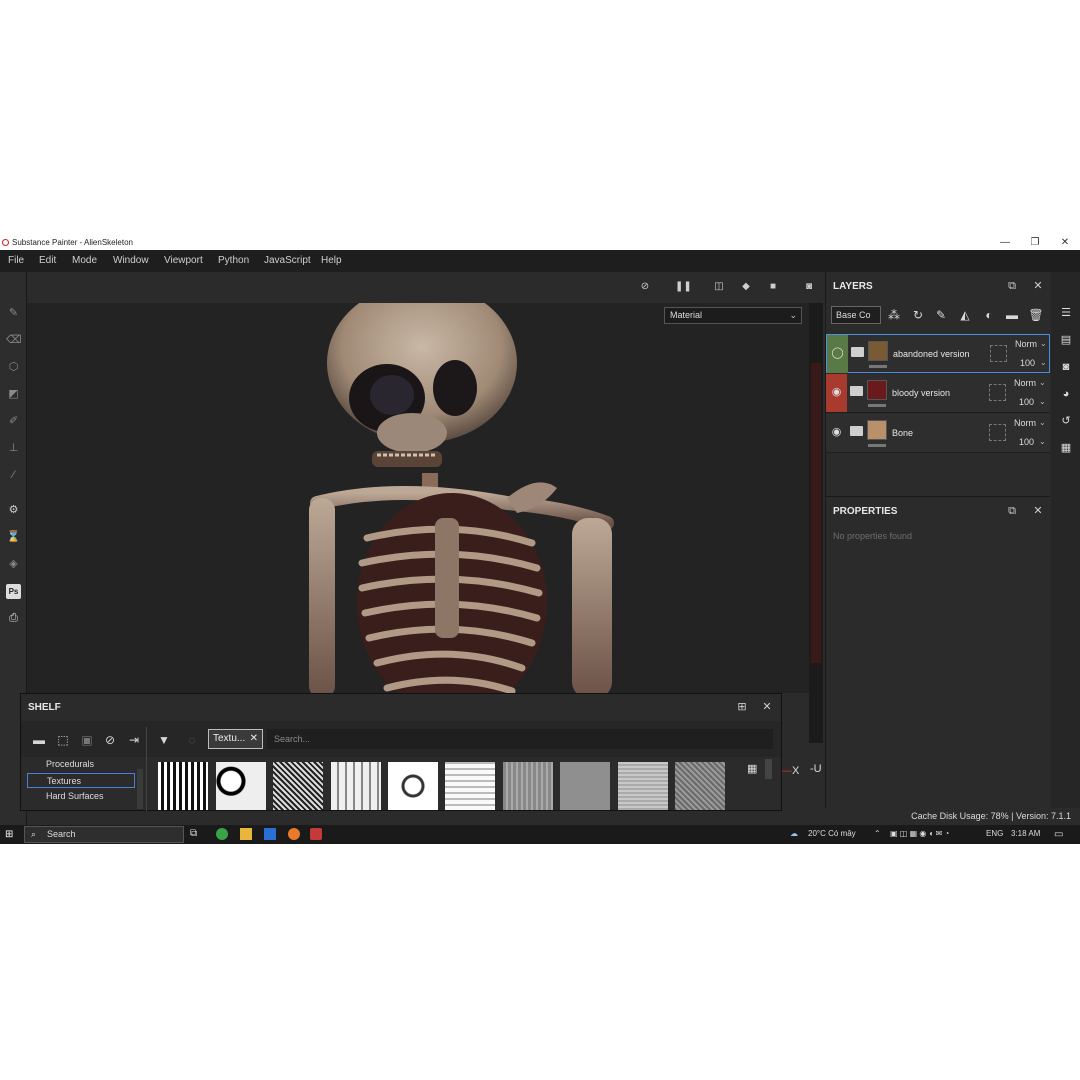 This screenshot has height=1080, width=1080. Describe the element at coordinates (742, 707) in the screenshot. I see `maximize-icon: ⊞` at that location.